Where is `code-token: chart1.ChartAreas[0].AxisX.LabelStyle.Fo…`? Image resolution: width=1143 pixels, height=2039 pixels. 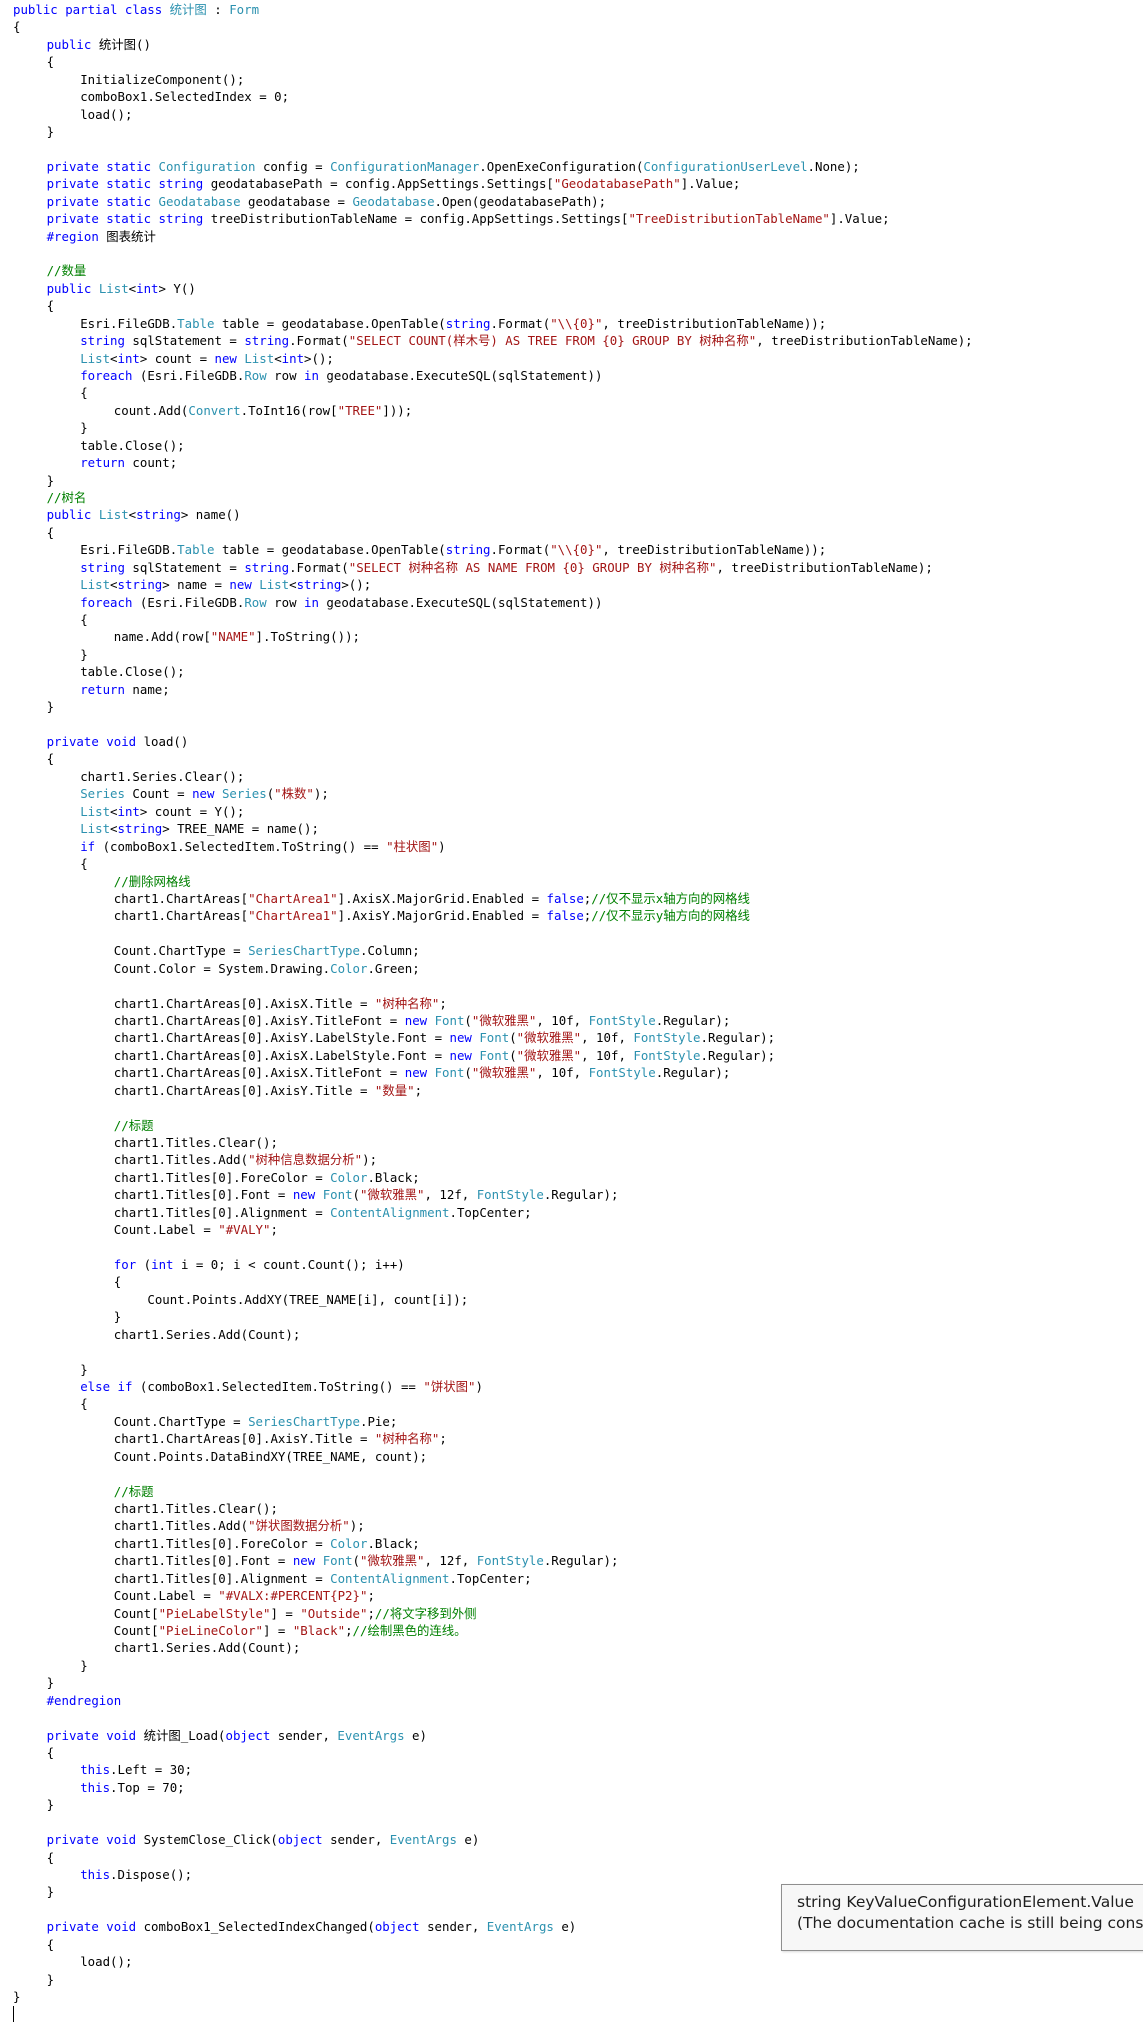
code-token: chart1.ChartAreas[0].AxisX.LabelStyle.Fo… is located at coordinates (281, 1055).